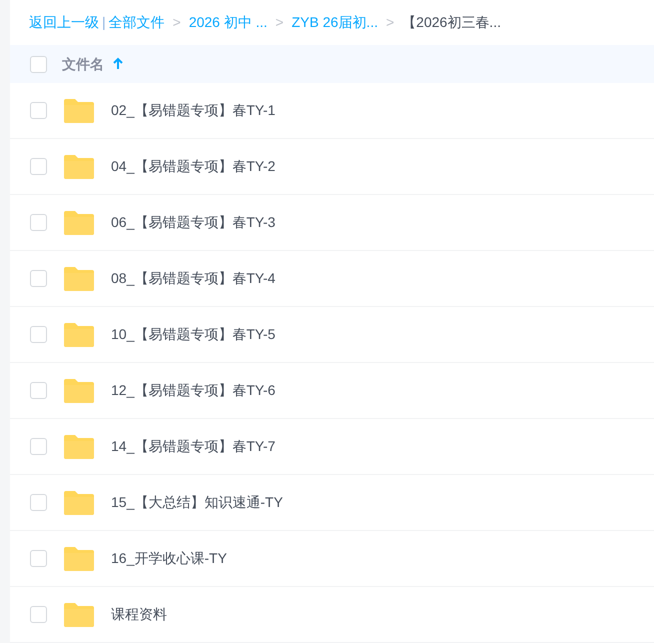  Describe the element at coordinates (332, 503) in the screenshot. I see `file-row: 15_【大总结】知识速通-TY` at that location.